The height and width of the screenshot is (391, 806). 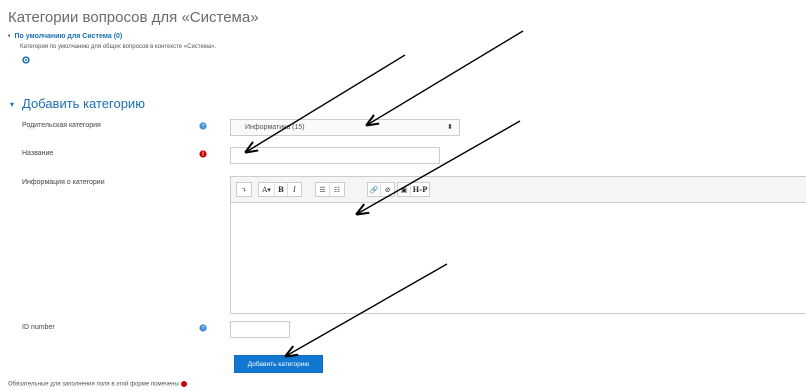 I want to click on page-title: Категории вопросов для «Система», so click(x=133, y=17).